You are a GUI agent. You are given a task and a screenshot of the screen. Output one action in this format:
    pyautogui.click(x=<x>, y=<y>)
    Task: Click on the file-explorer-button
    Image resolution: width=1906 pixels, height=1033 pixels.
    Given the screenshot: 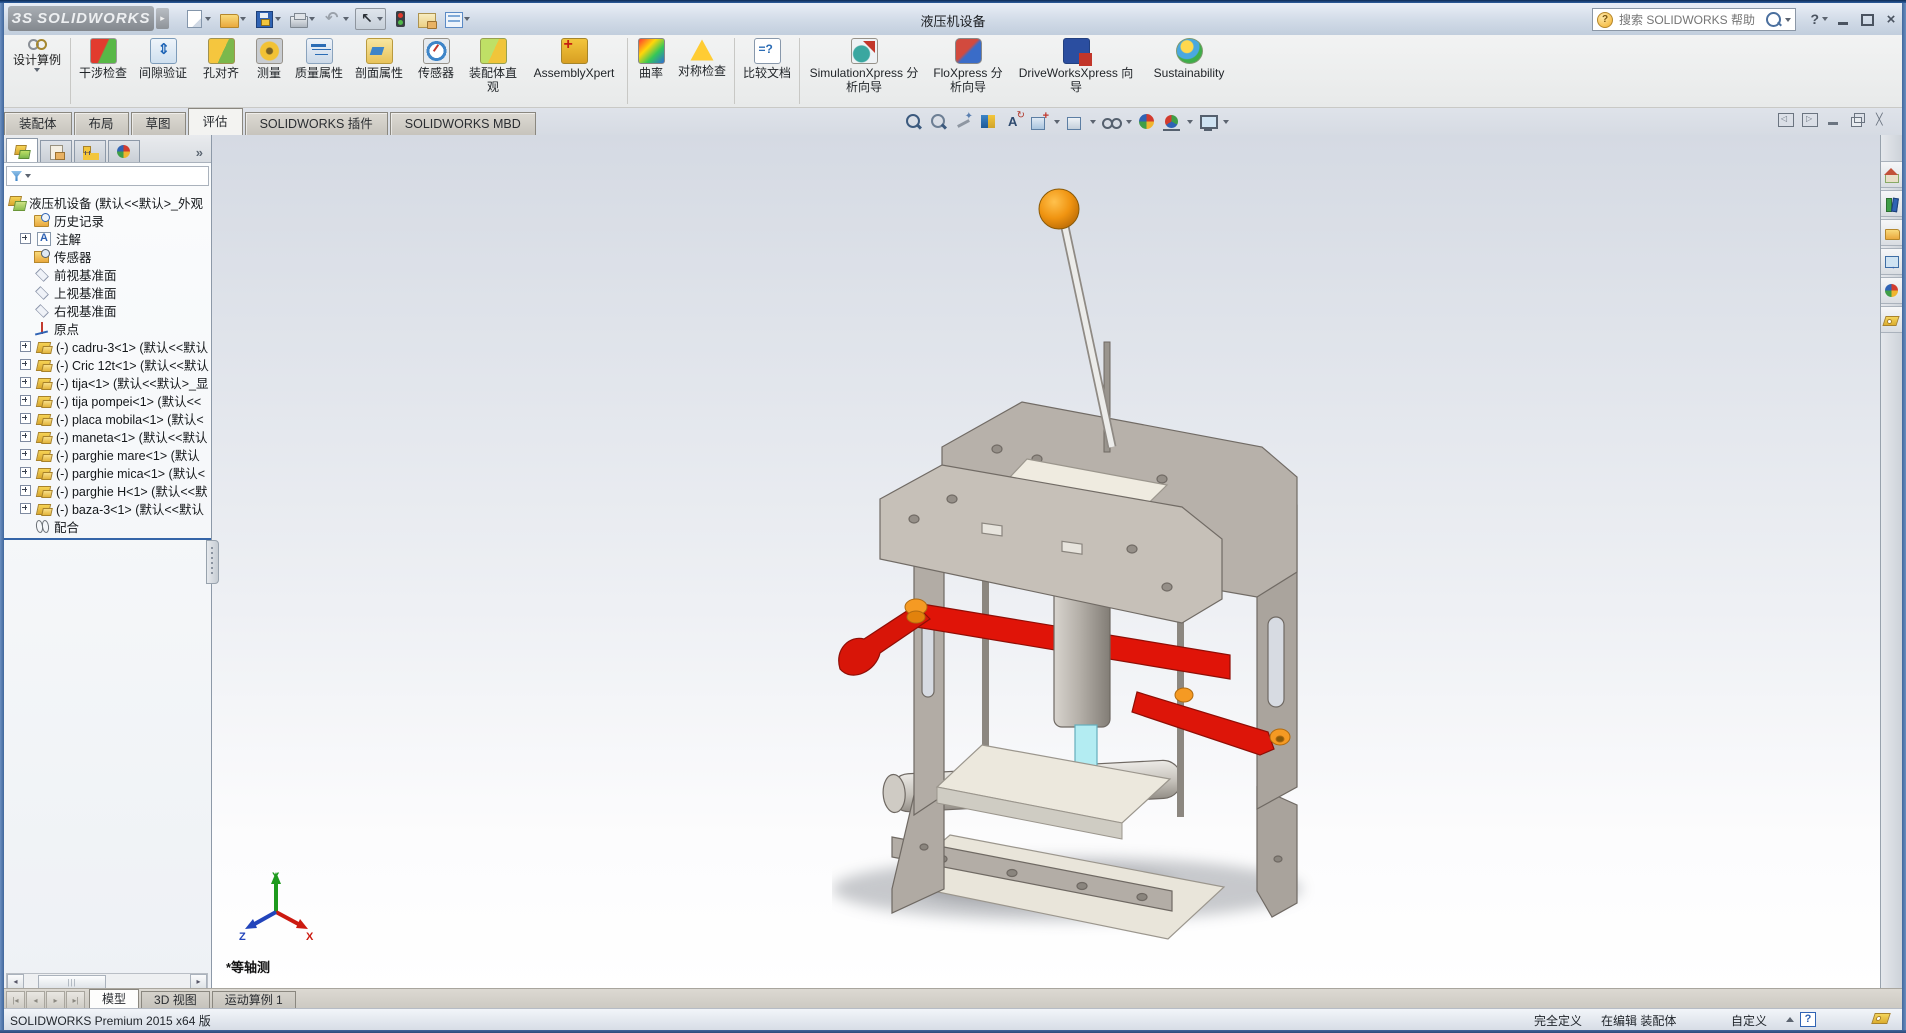 What is the action you would take?
    pyautogui.click(x=1891, y=232)
    